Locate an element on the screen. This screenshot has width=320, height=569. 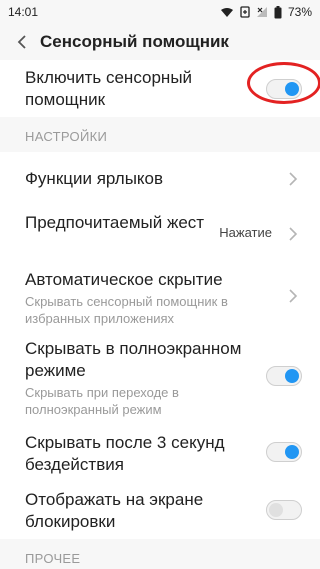
signal-x-icon is located at coordinates (262, 12).